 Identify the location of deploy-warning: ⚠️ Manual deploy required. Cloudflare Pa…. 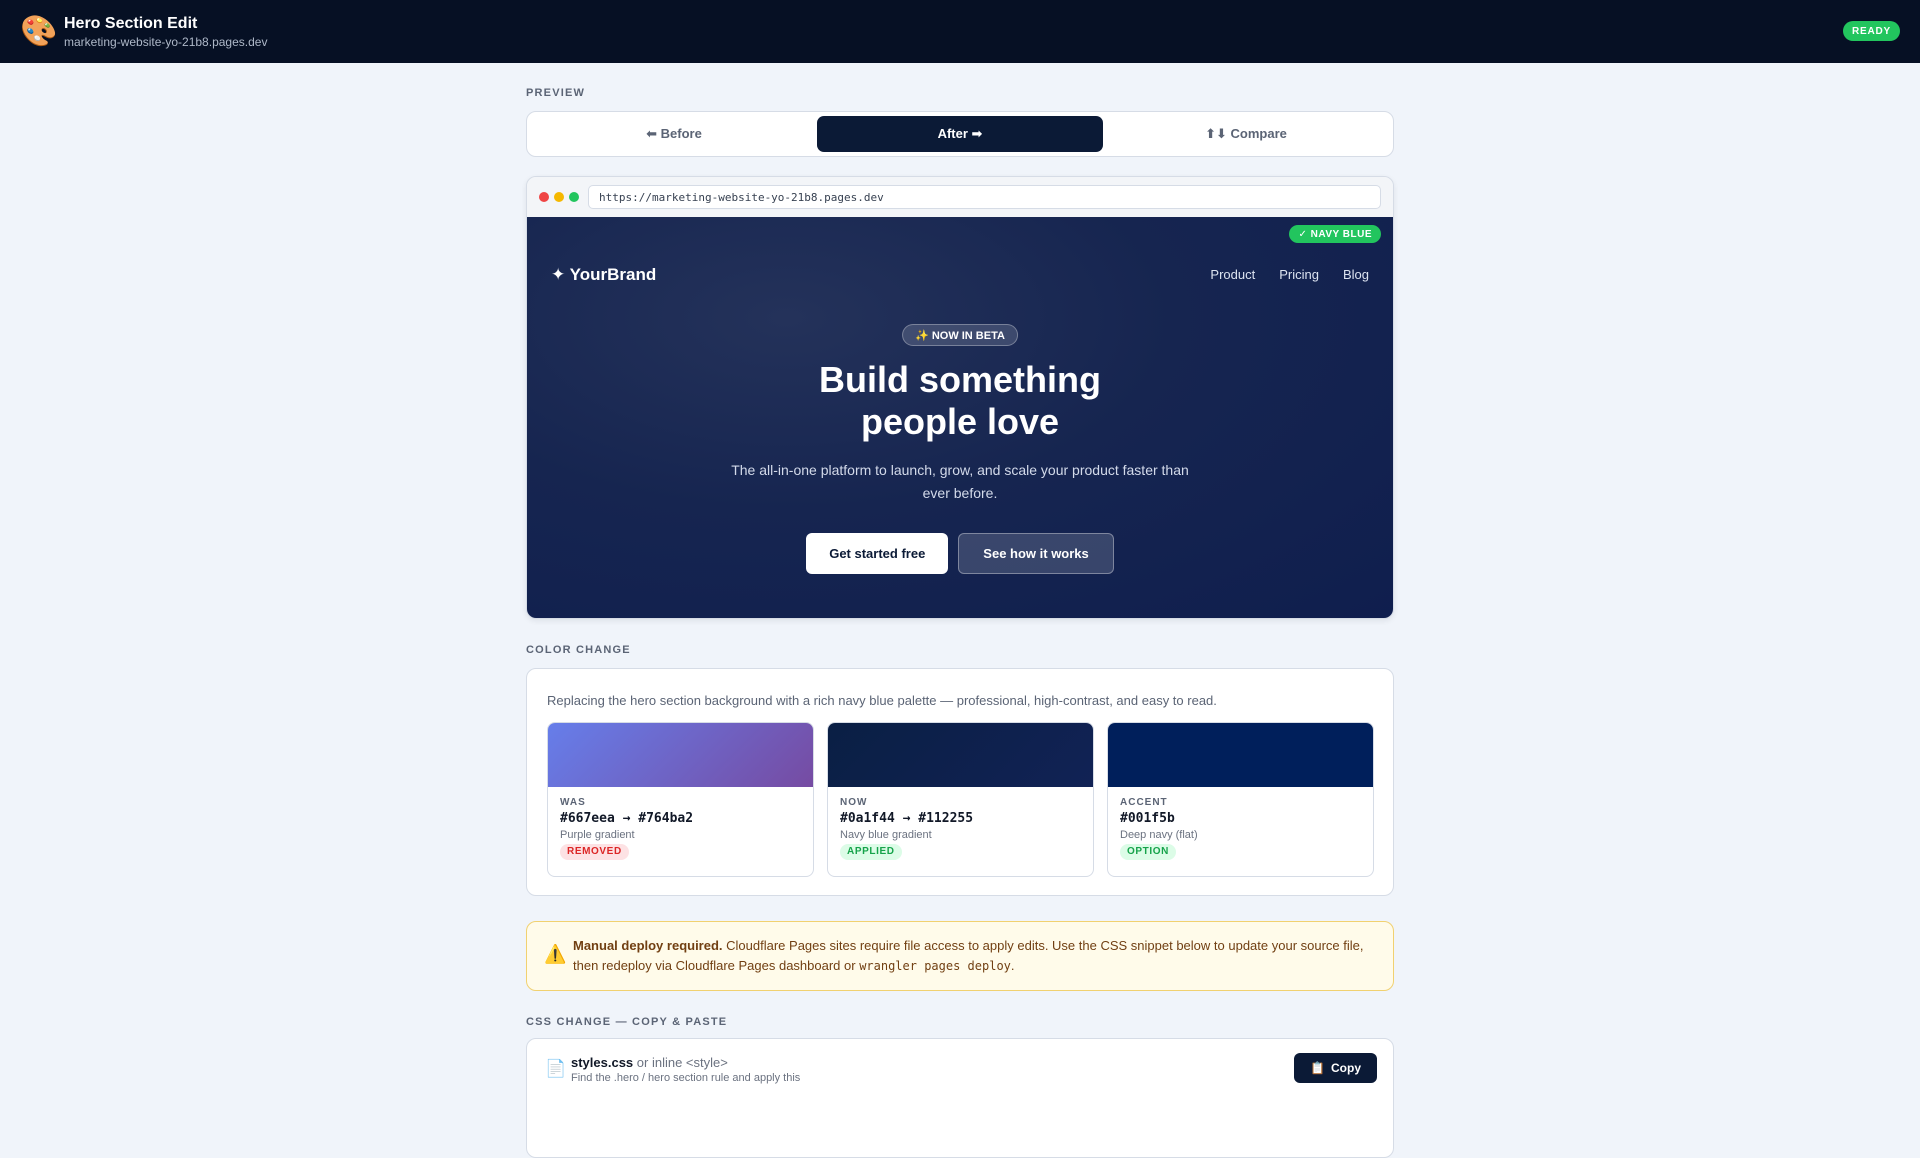
(960, 956).